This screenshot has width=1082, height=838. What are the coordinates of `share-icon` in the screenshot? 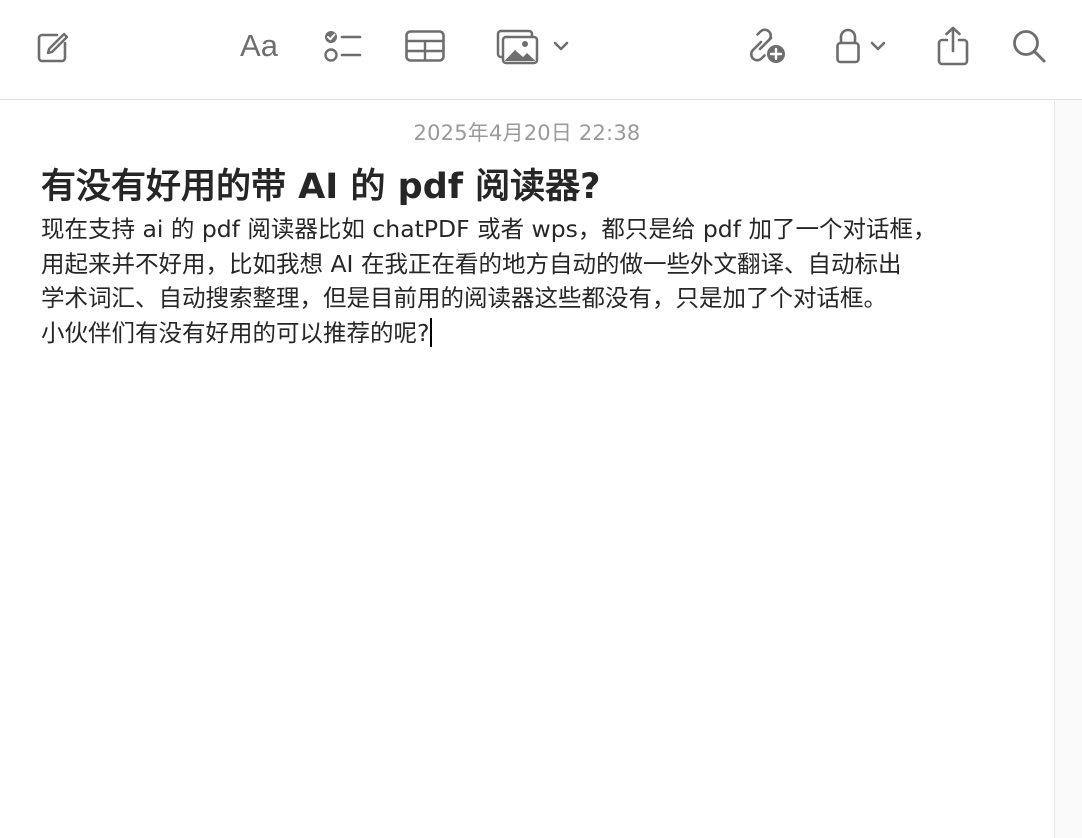 It's located at (953, 46).